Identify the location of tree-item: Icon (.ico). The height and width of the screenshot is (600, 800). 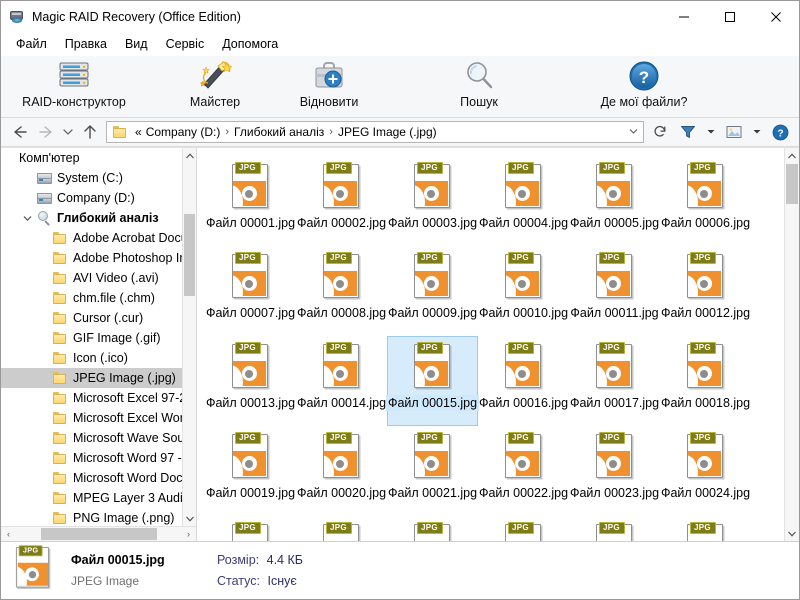
(91, 358).